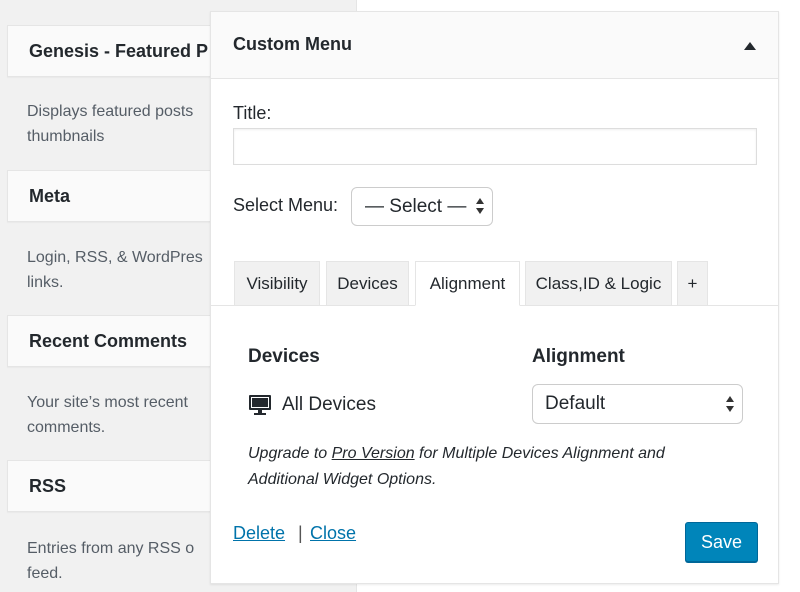 The height and width of the screenshot is (592, 800). I want to click on desc-line: feed., so click(45, 573).